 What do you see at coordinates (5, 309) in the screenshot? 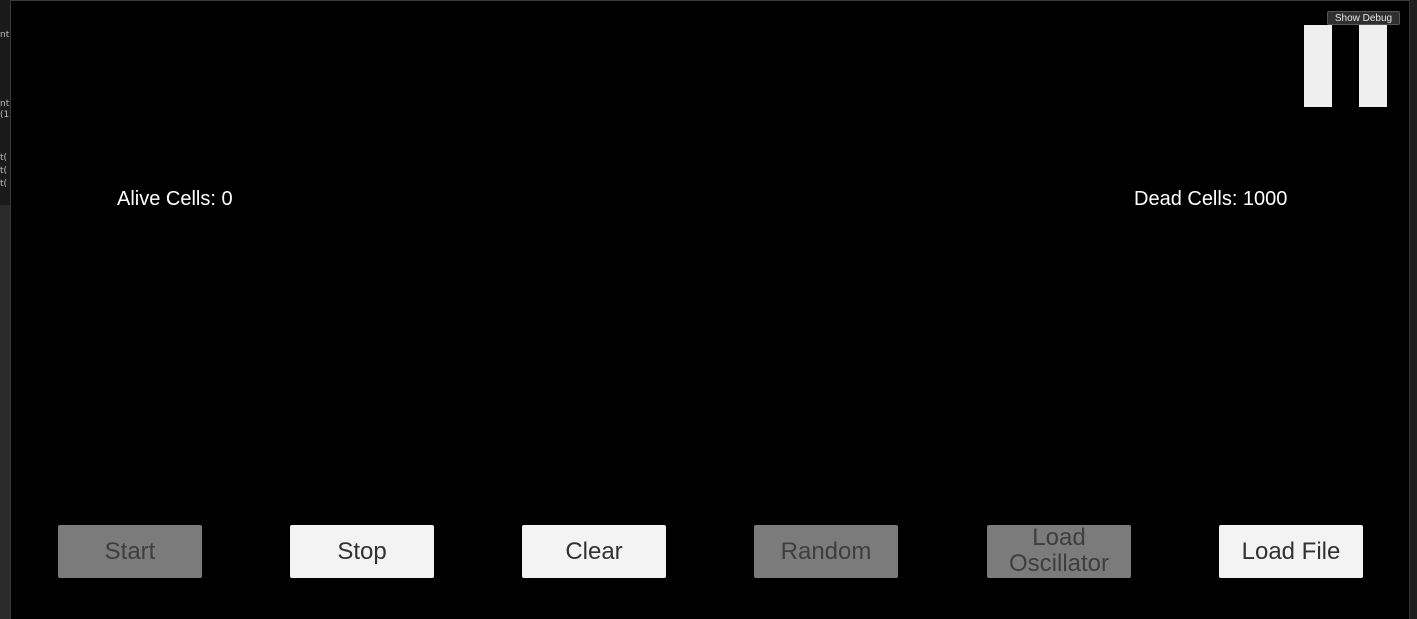
I see `editor-side-panel: nt nt (1 t( t( t(` at bounding box center [5, 309].